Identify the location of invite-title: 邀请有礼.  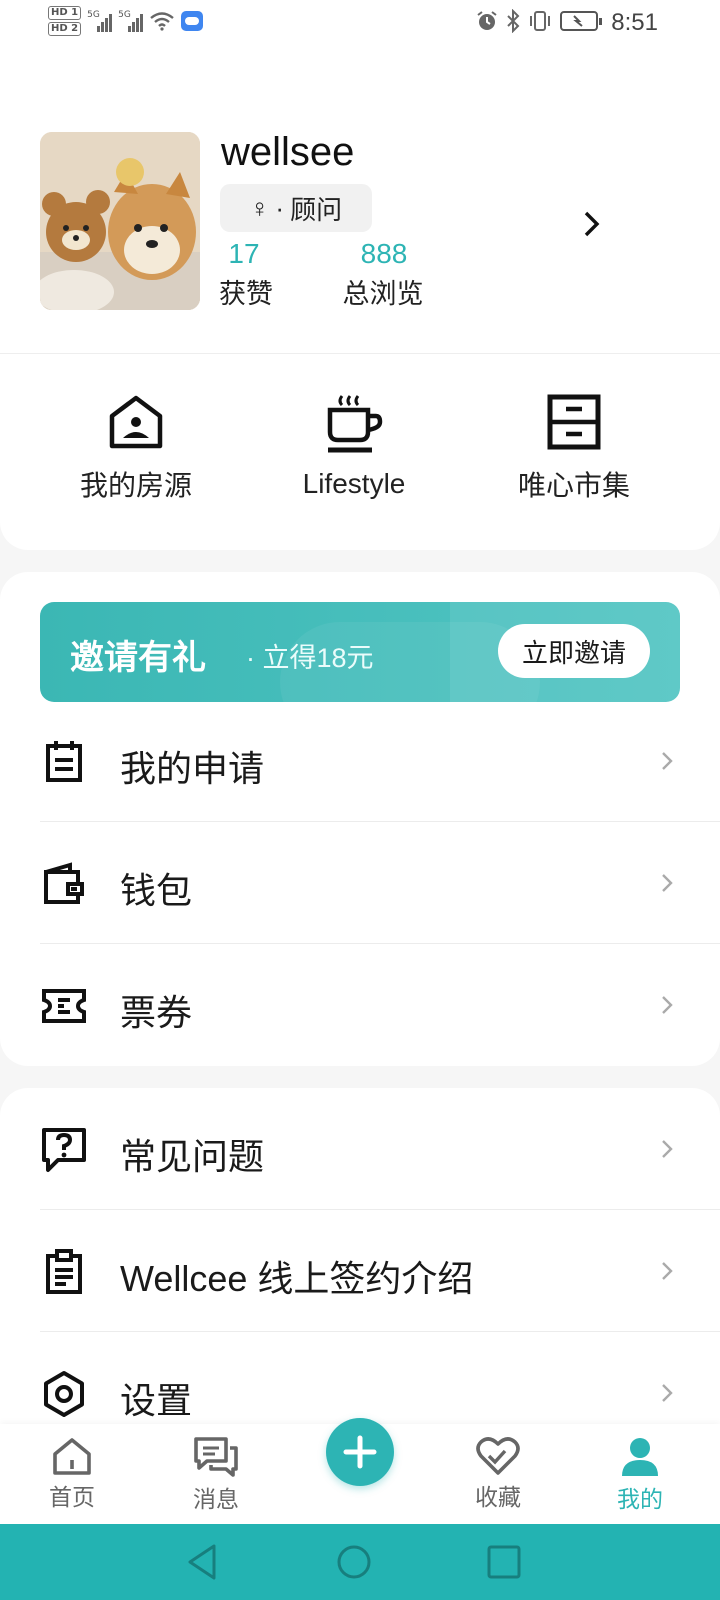
(138, 658).